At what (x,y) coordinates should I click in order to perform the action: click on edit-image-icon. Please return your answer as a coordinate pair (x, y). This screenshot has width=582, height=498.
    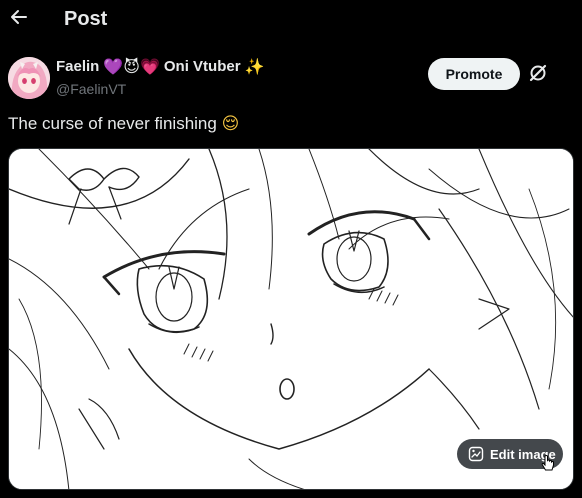
    Looking at the image, I should click on (476, 454).